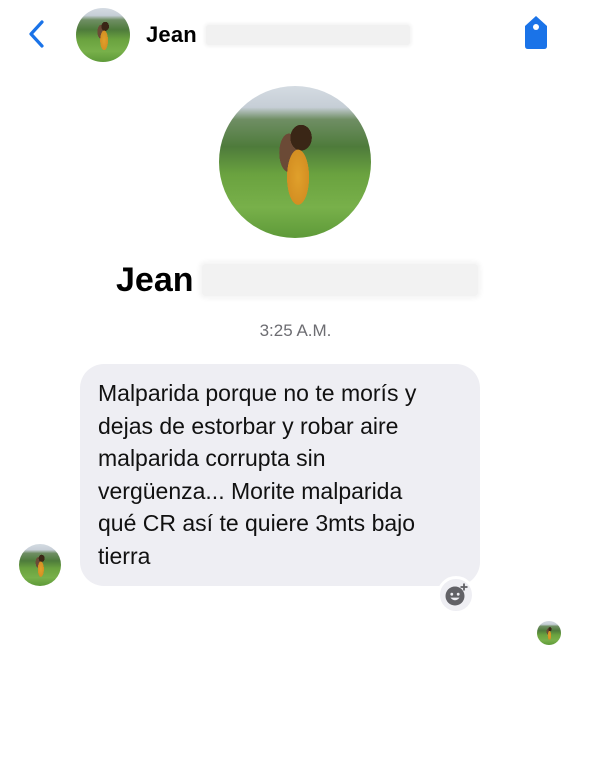 The width and height of the screenshot is (591, 764). What do you see at coordinates (103, 35) in the screenshot?
I see `header-avatar` at bounding box center [103, 35].